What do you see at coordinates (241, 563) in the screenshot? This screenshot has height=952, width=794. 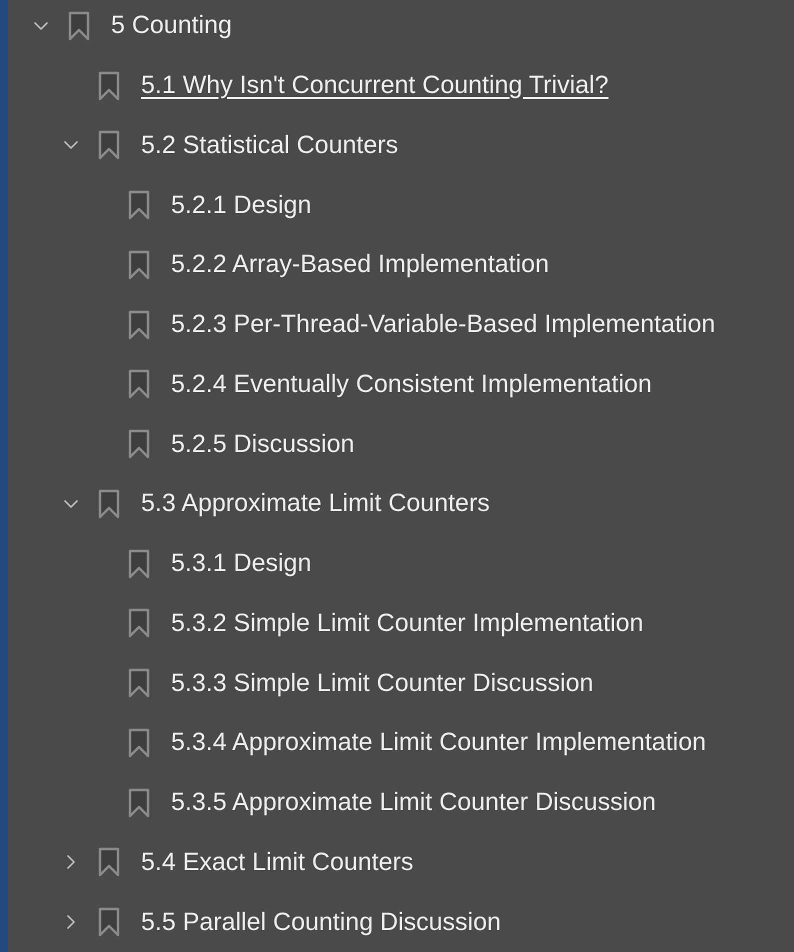 I see `outline-item: 5.3.1 Design` at bounding box center [241, 563].